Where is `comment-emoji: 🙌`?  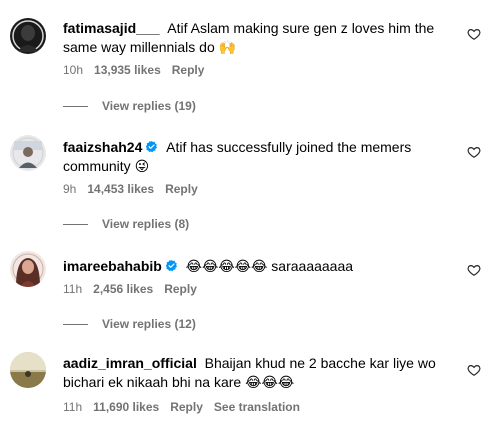
comment-emoji: 🙌 is located at coordinates (227, 47).